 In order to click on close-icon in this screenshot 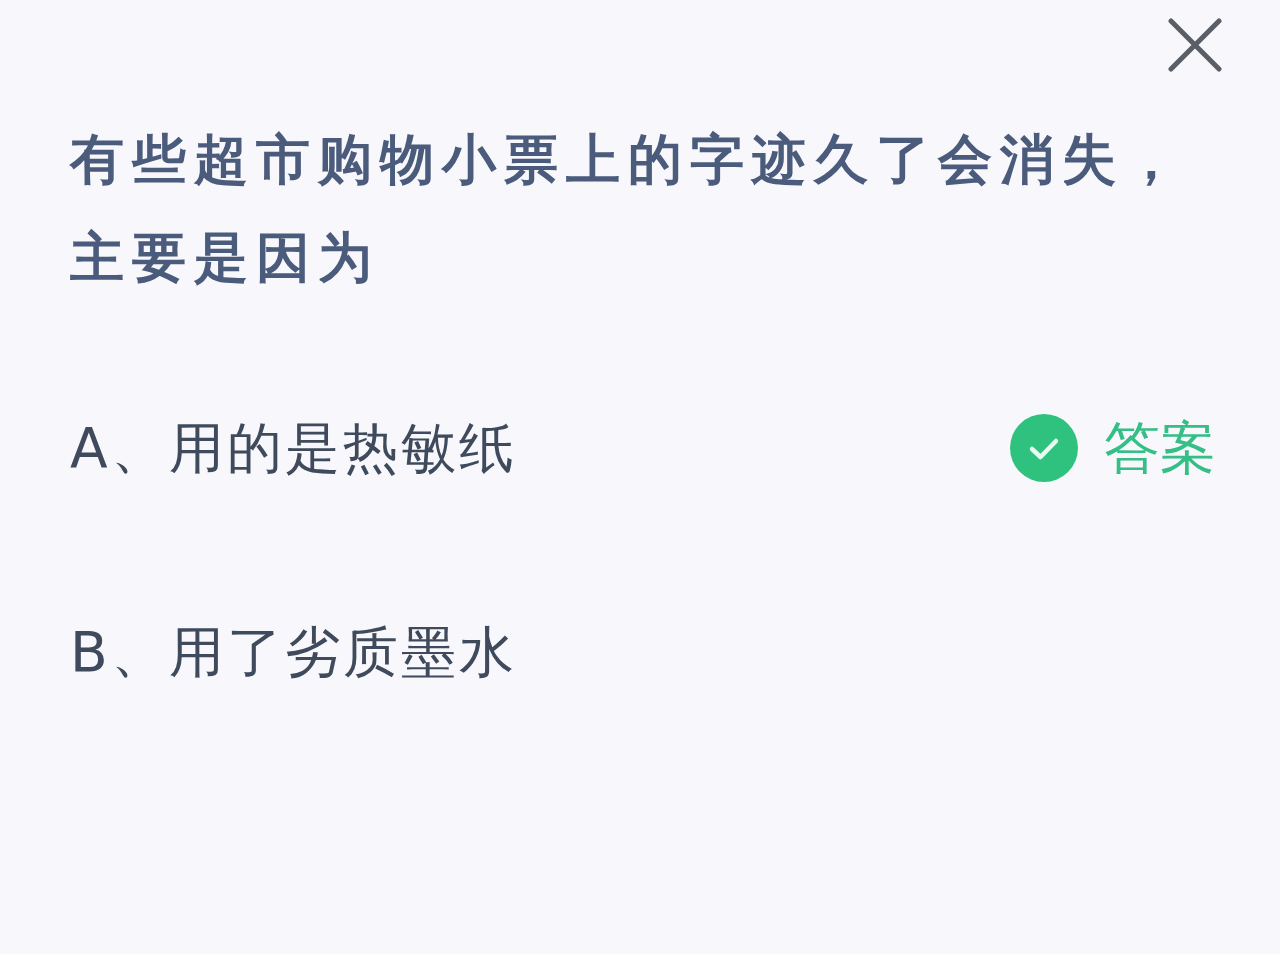, I will do `click(1195, 45)`.